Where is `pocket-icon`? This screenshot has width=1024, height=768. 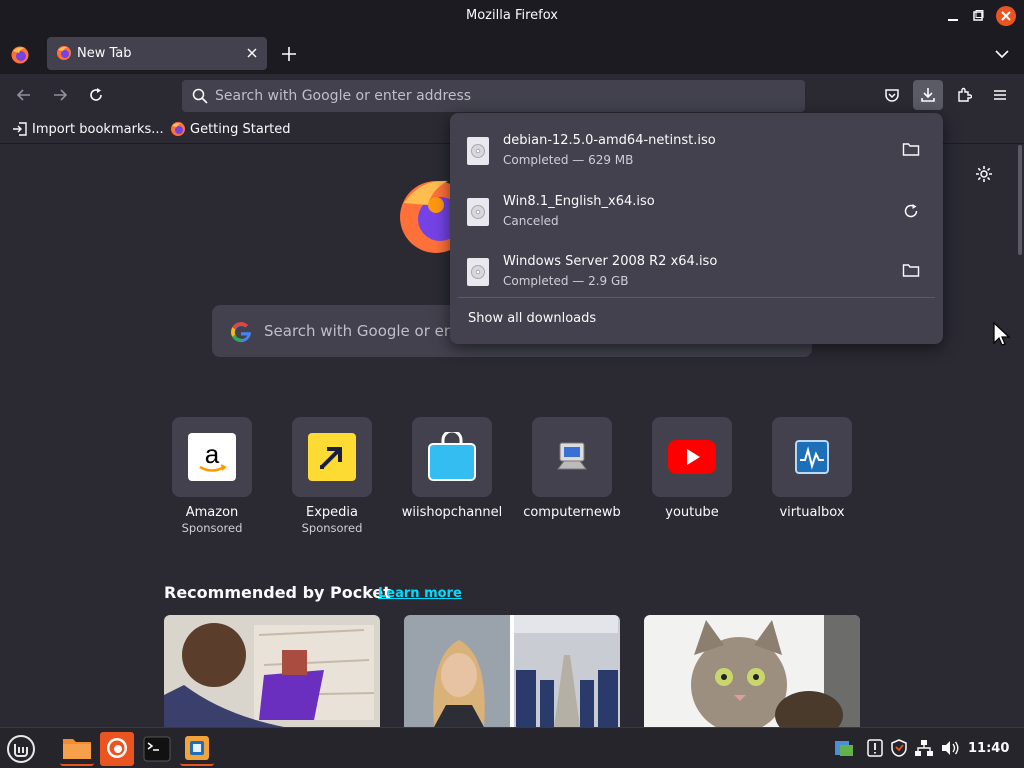 pocket-icon is located at coordinates (892, 95).